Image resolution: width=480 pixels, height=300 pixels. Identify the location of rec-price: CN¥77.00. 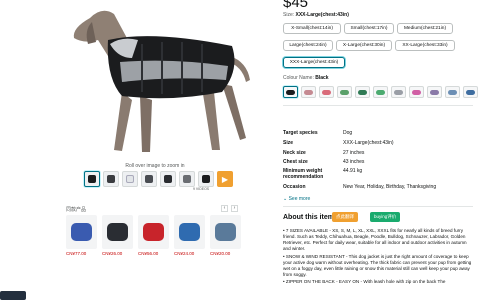
(76, 253).